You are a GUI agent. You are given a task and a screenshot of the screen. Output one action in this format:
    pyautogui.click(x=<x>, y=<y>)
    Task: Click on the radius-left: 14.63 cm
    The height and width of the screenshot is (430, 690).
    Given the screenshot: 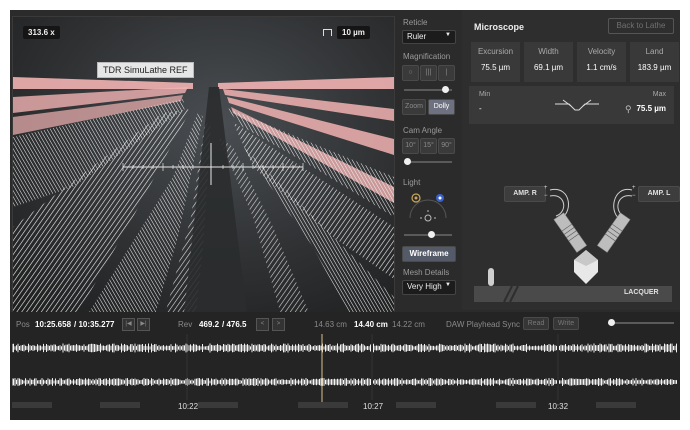 What is the action you would take?
    pyautogui.click(x=330, y=324)
    